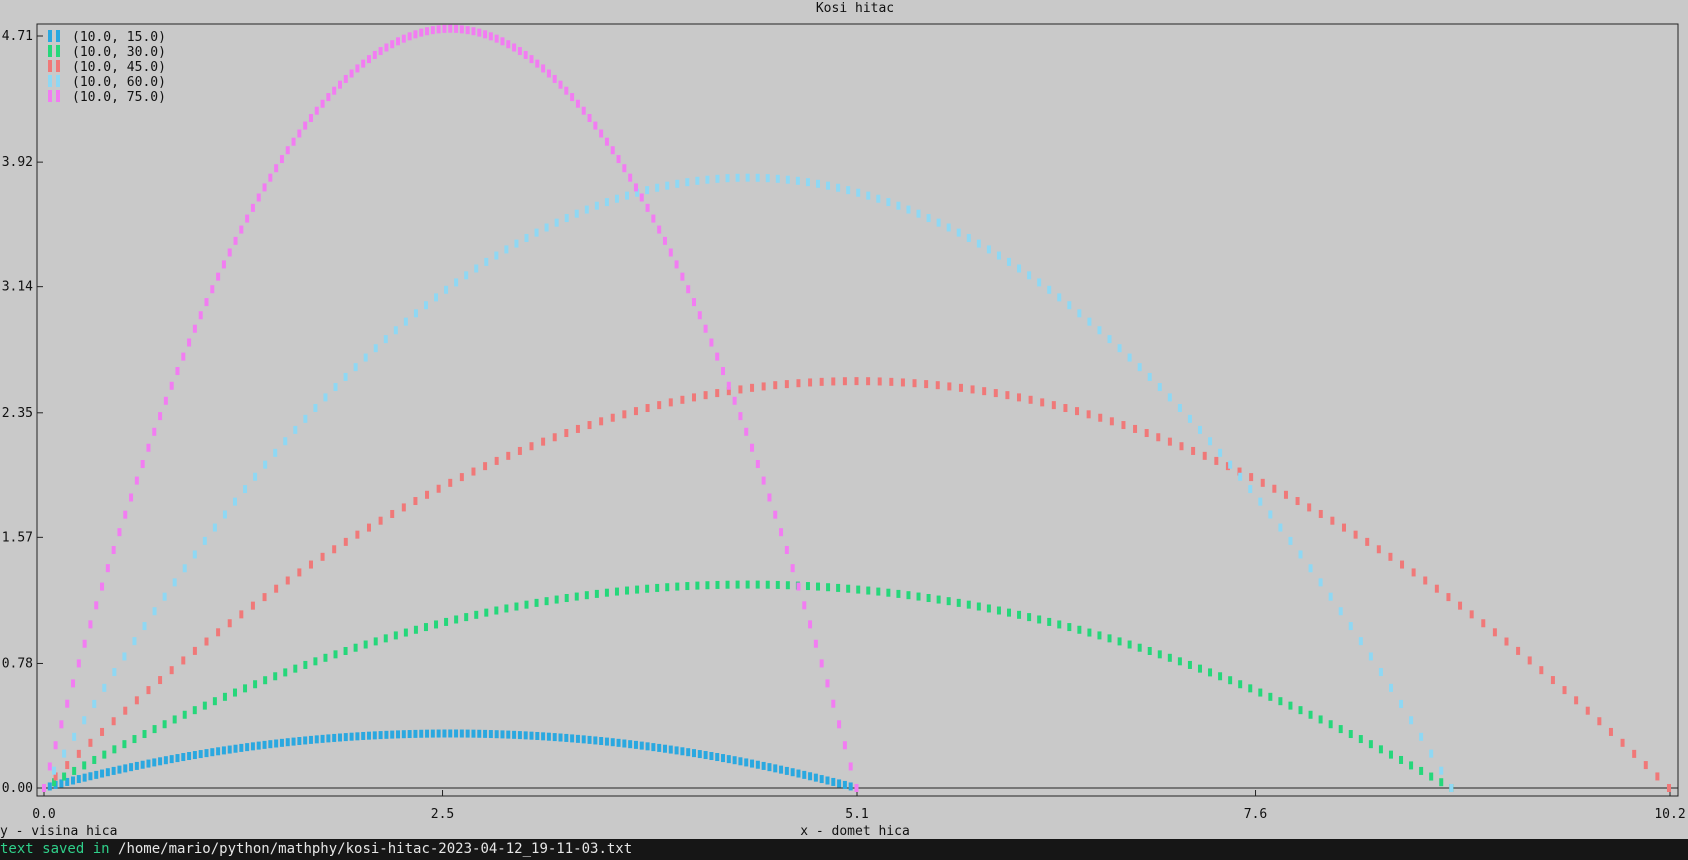 This screenshot has width=1688, height=860. What do you see at coordinates (43, 814) in the screenshot?
I see `x-tick-label: 0.0` at bounding box center [43, 814].